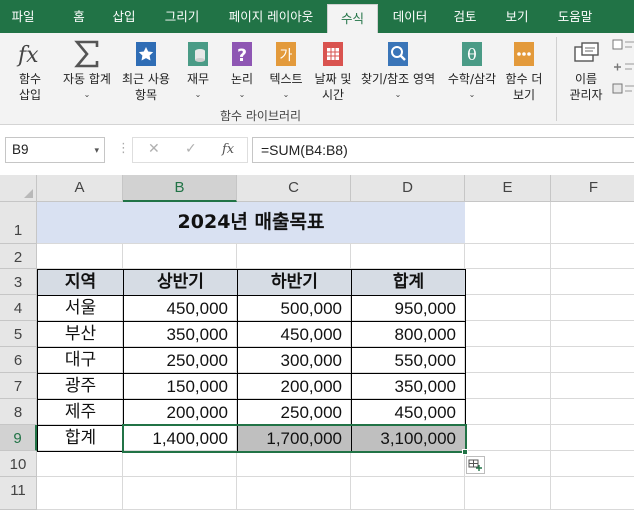 The height and width of the screenshot is (510, 634). I want to click on column-header-d: D, so click(408, 188).